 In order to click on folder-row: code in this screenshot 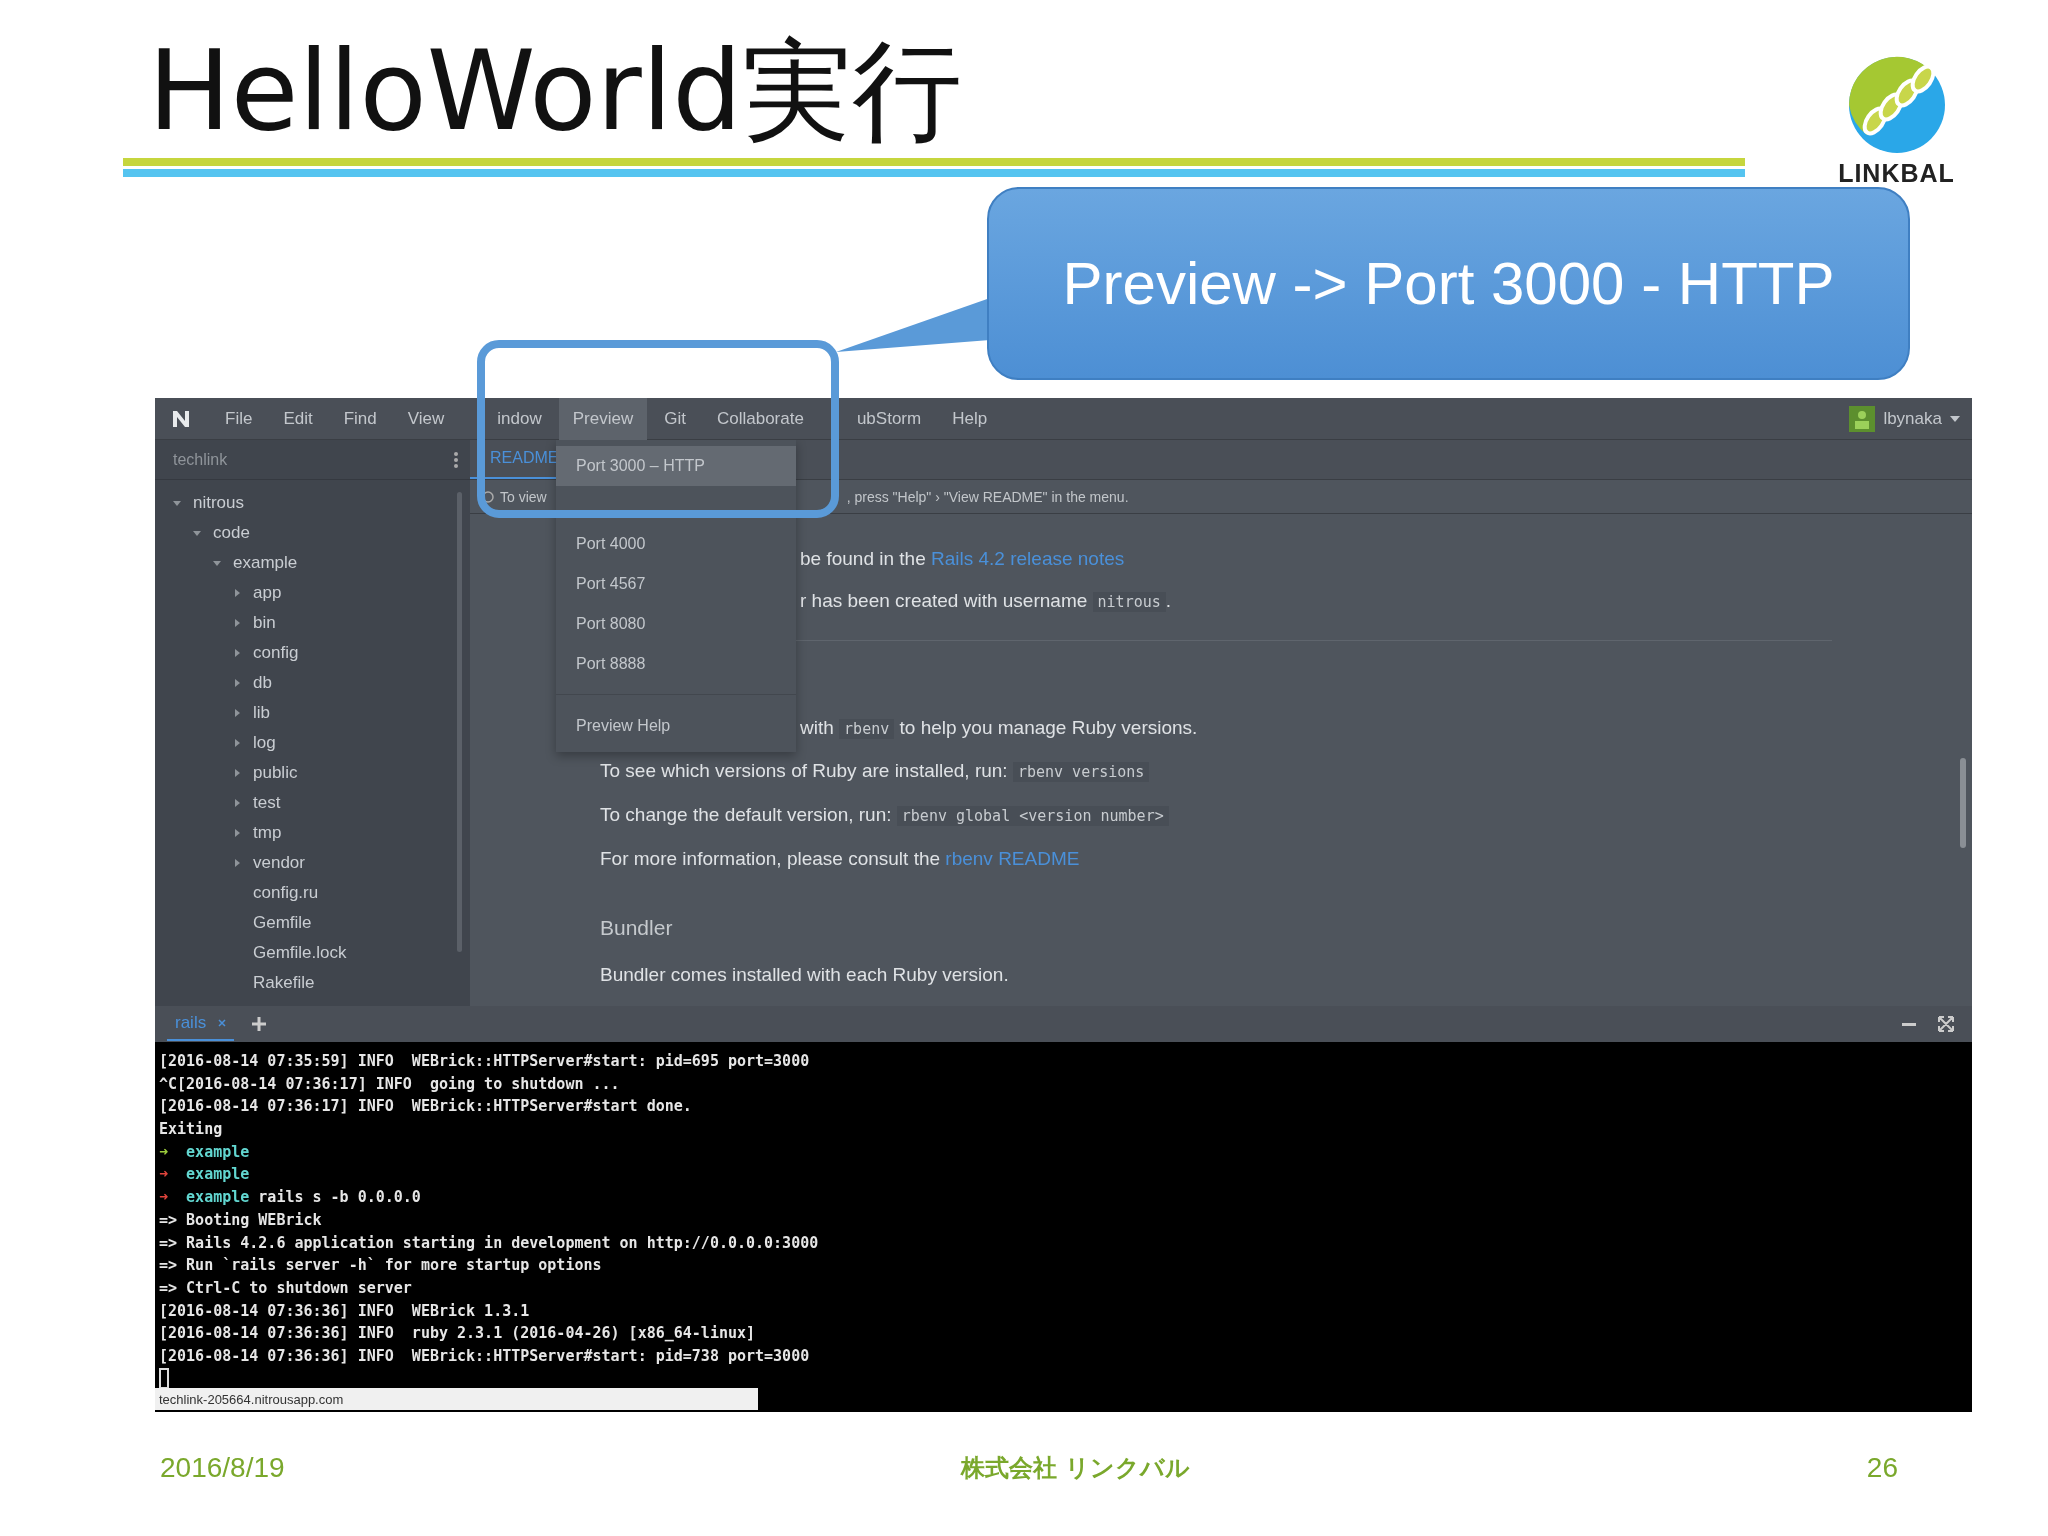, I will do `click(312, 533)`.